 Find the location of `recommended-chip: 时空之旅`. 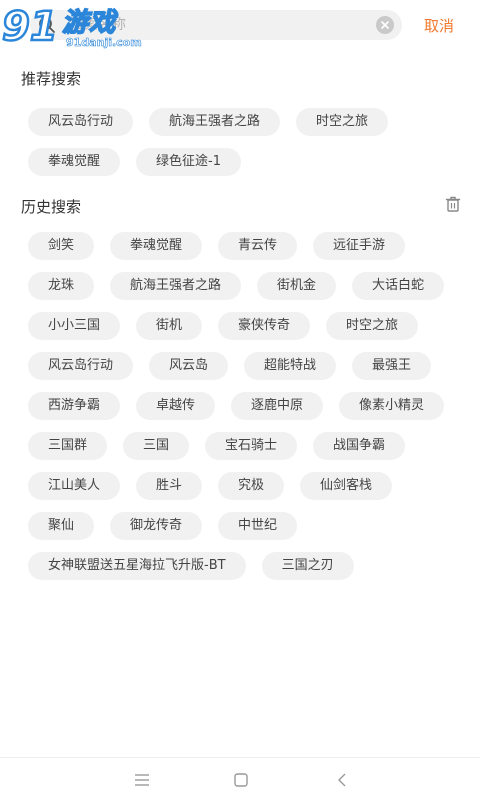

recommended-chip: 时空之旅 is located at coordinates (342, 122).